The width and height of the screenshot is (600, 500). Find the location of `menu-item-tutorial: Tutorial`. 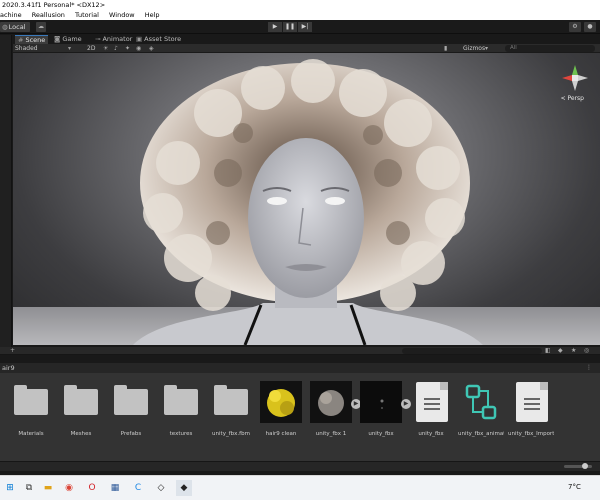

menu-item-tutorial: Tutorial is located at coordinates (87, 15).